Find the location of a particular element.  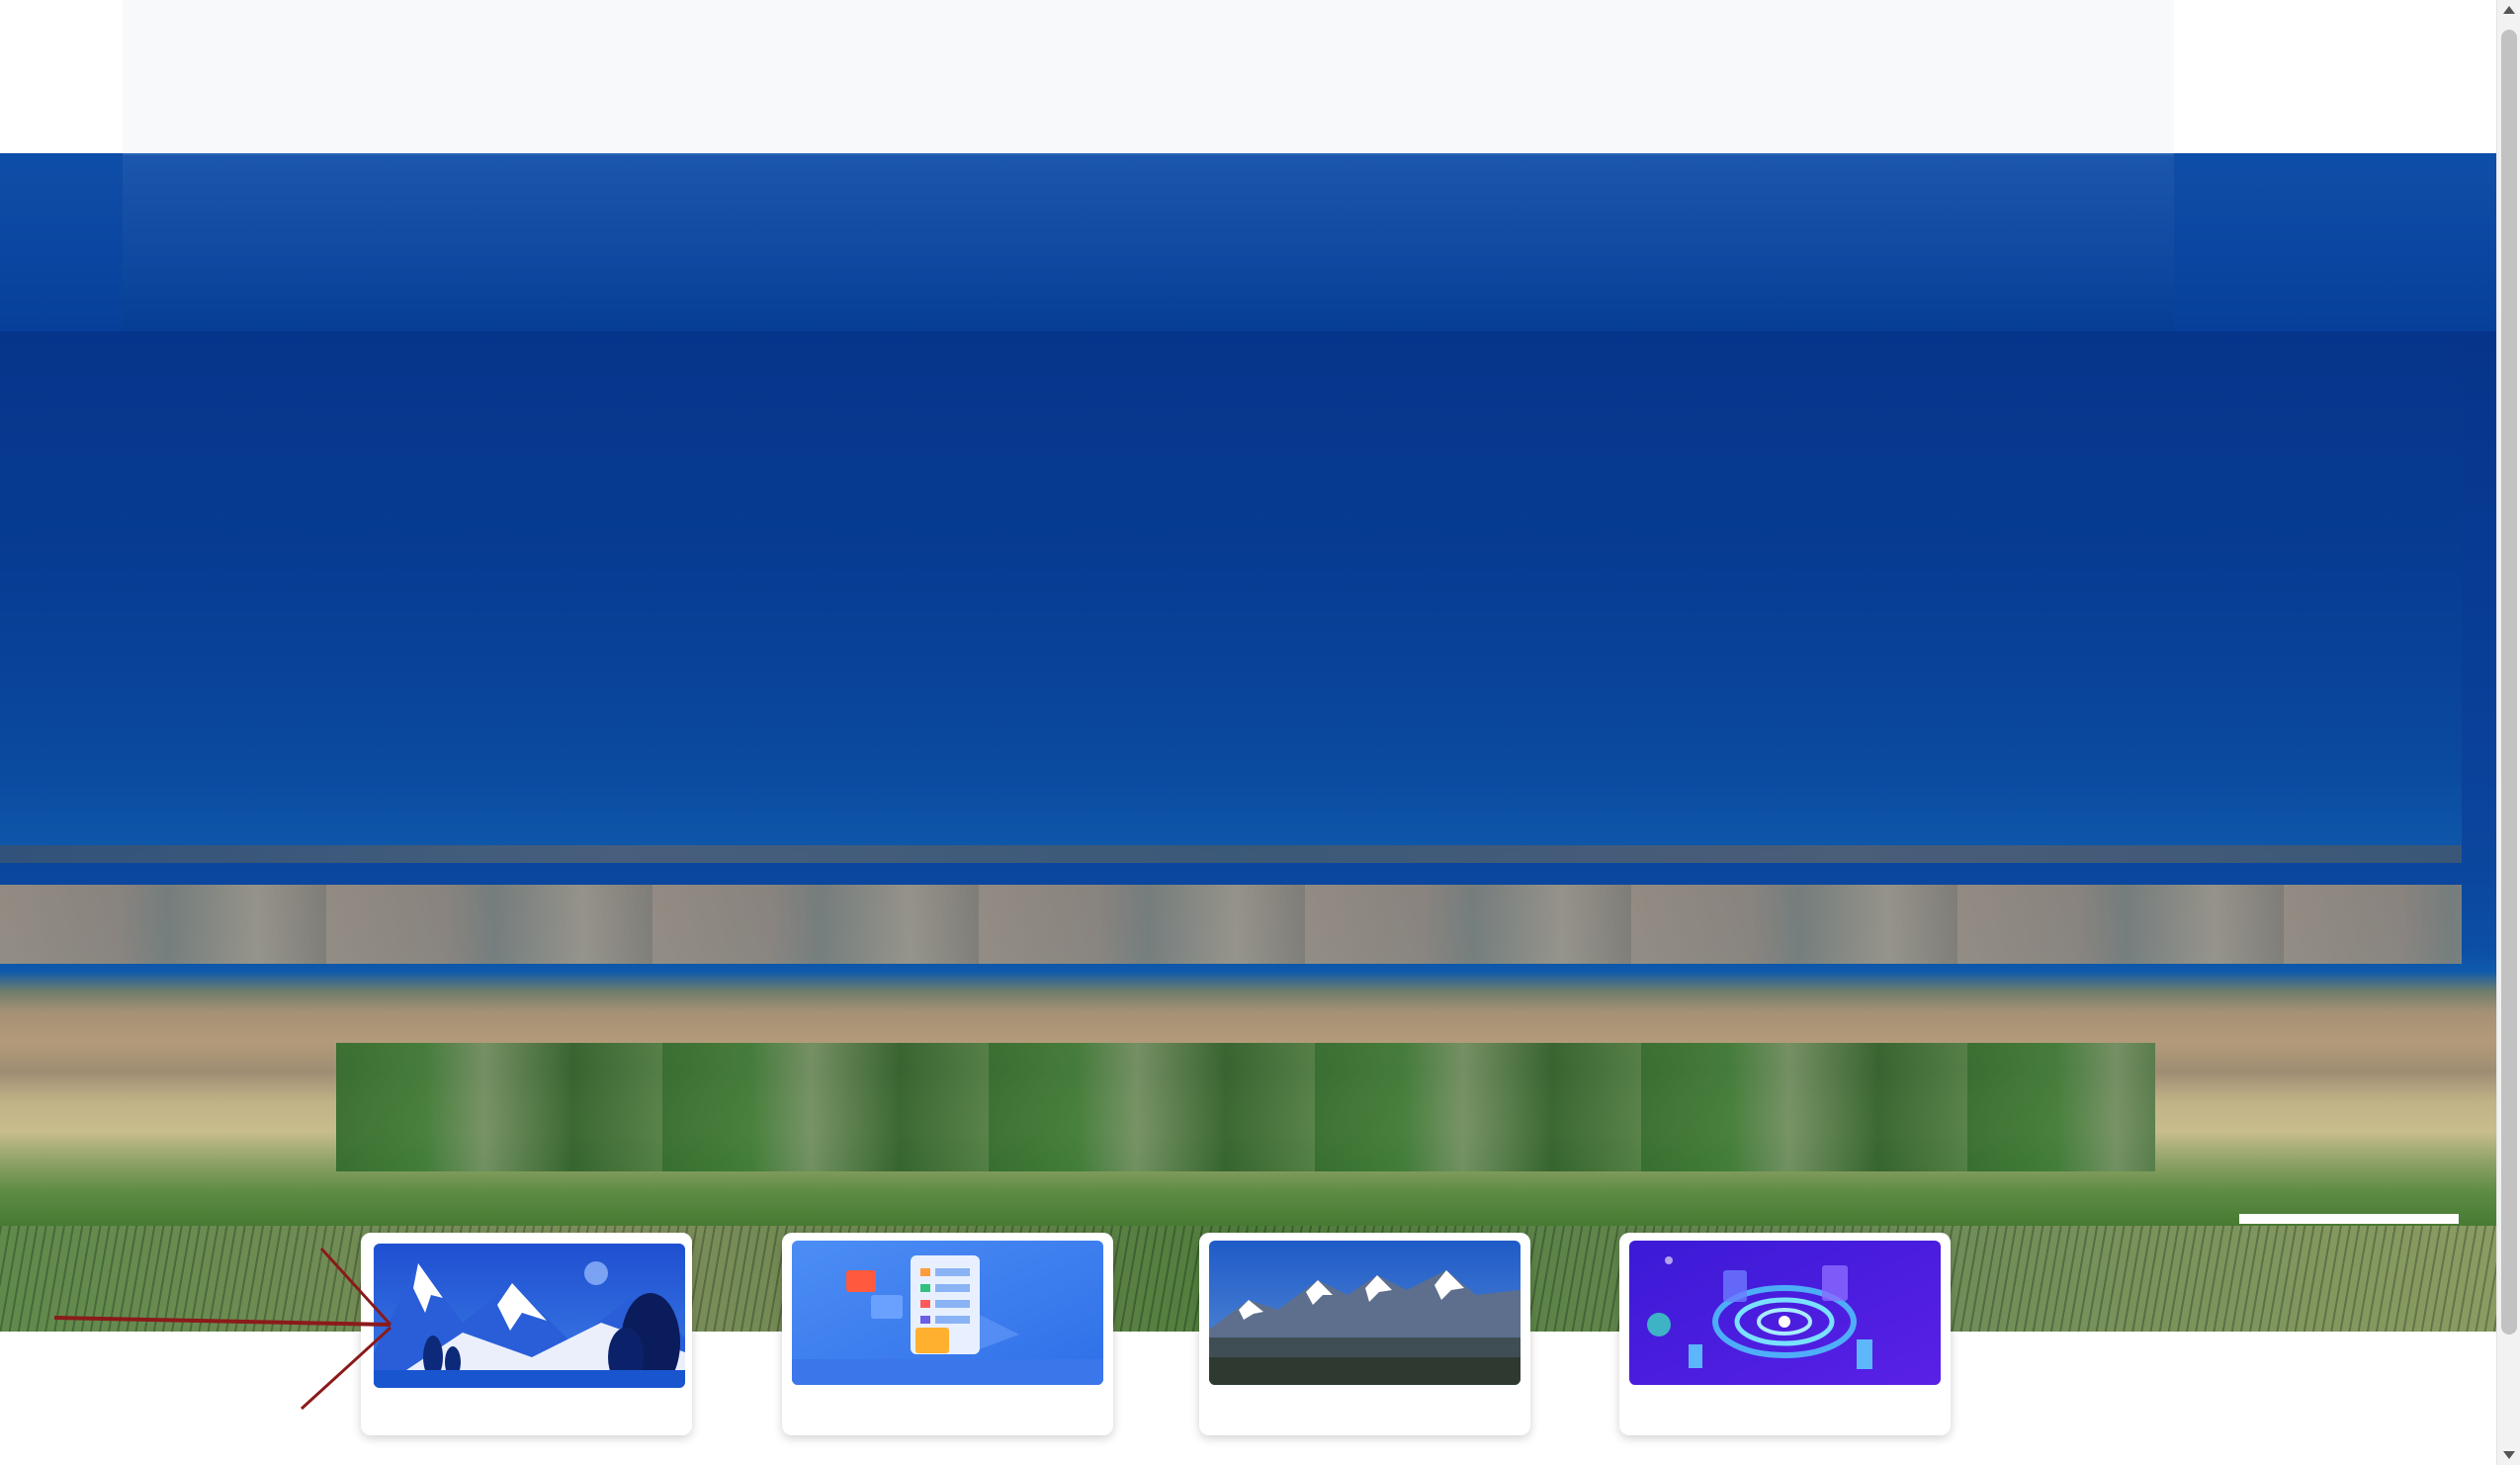

field-band-green is located at coordinates (1245, 1107).